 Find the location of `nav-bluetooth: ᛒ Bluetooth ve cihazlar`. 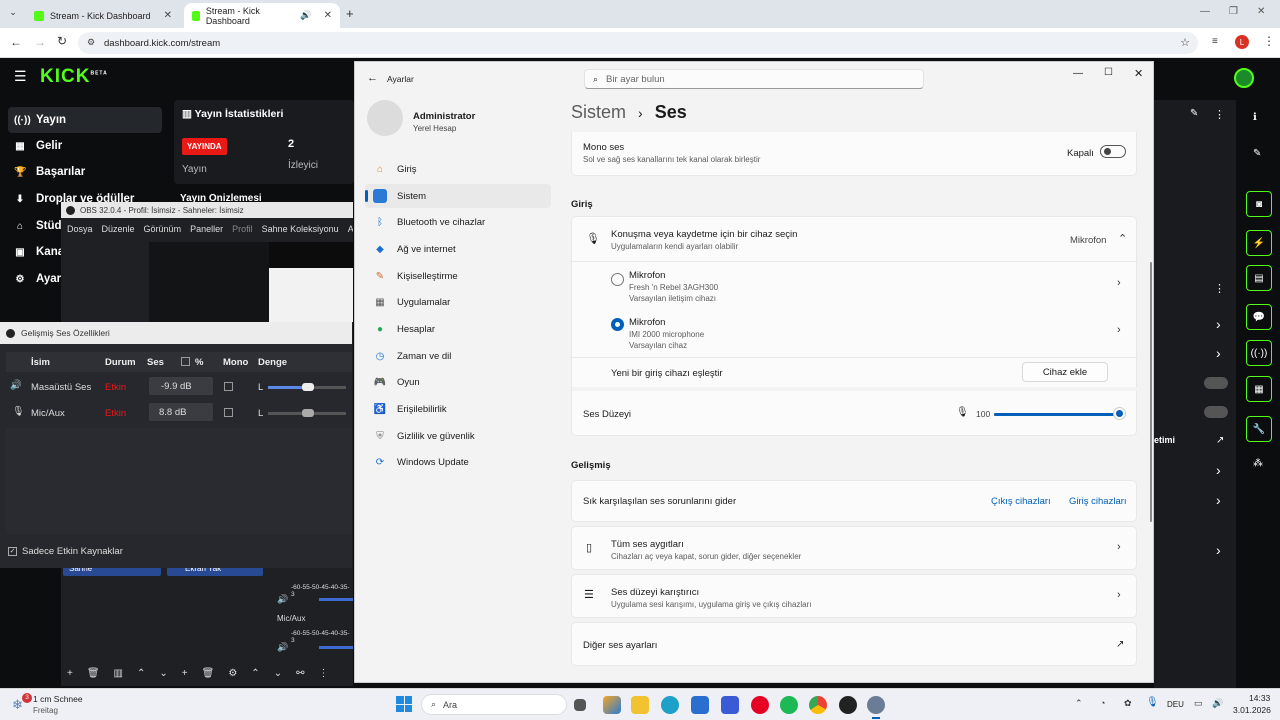

nav-bluetooth: ᛒ Bluetooth ve cihazlar is located at coordinates (458, 222).